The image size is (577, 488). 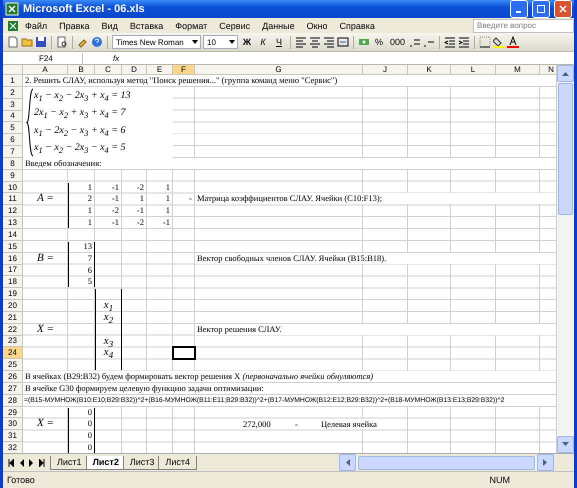 I want to click on column-header: N, so click(x=548, y=70).